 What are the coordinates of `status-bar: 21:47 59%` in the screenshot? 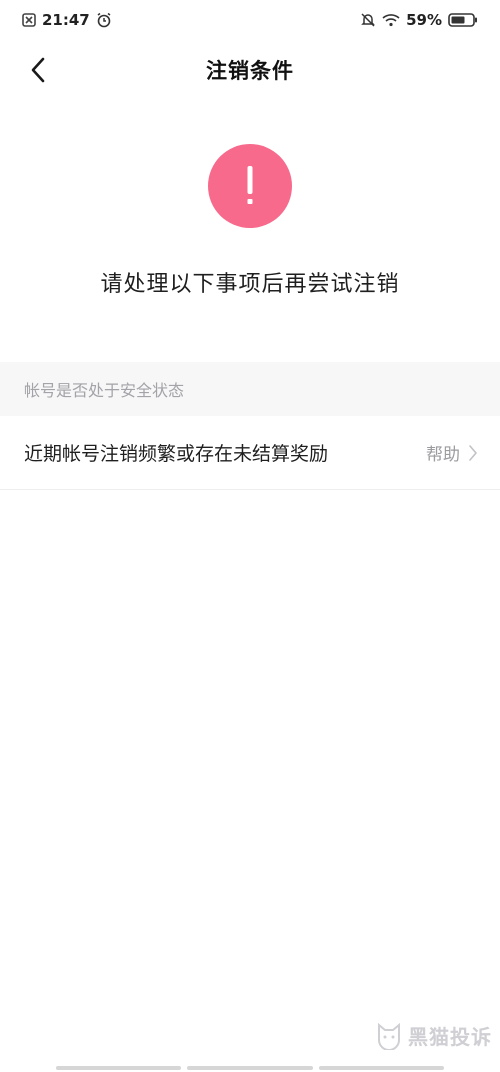 It's located at (250, 20).